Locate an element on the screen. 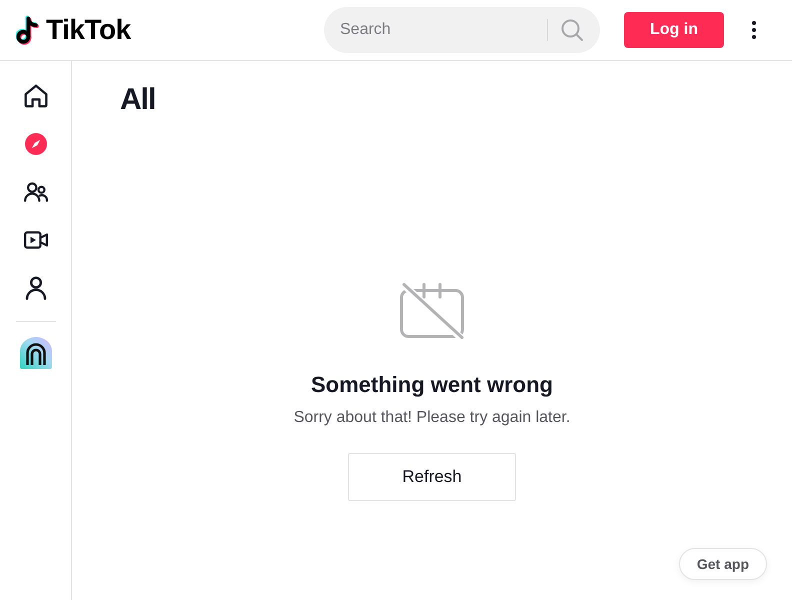  compass-icon is located at coordinates (35, 144).